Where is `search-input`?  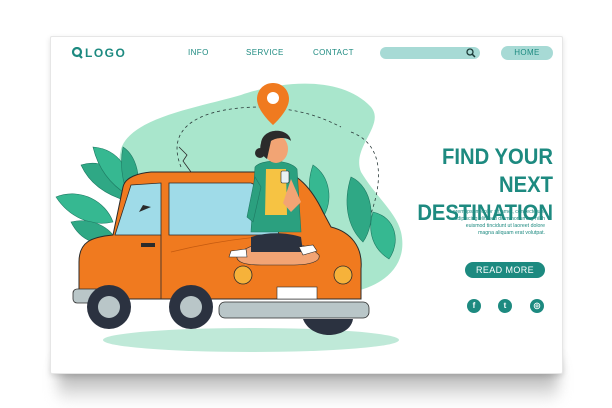
search-input is located at coordinates (430, 53).